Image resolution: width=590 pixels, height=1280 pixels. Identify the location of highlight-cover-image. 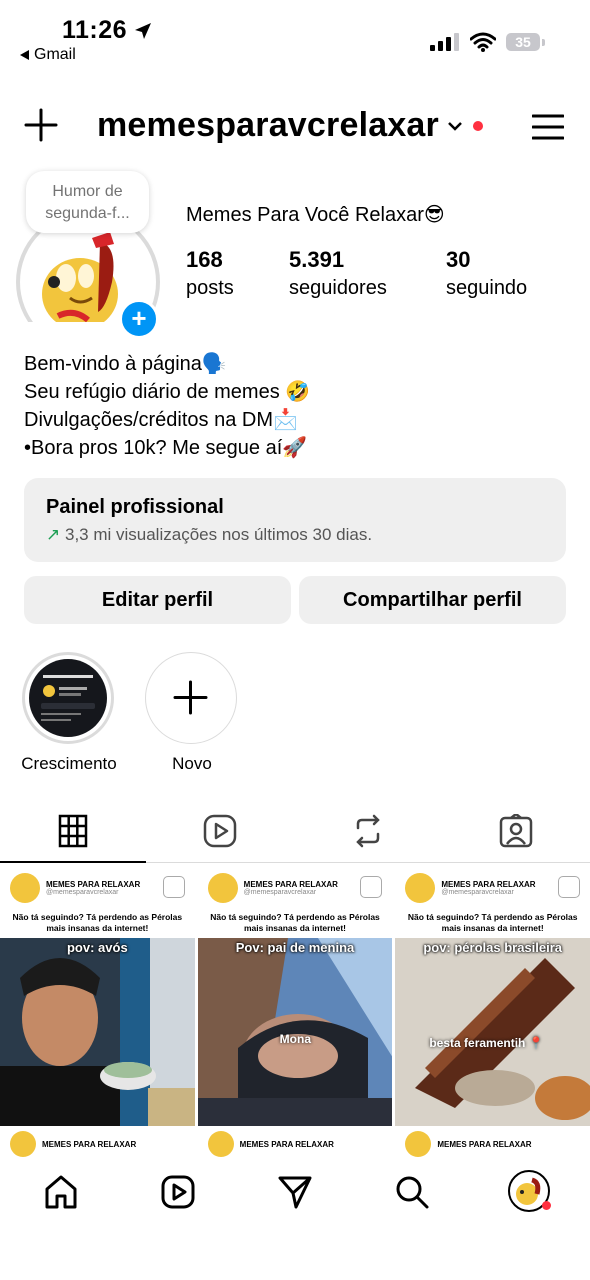
(68, 698).